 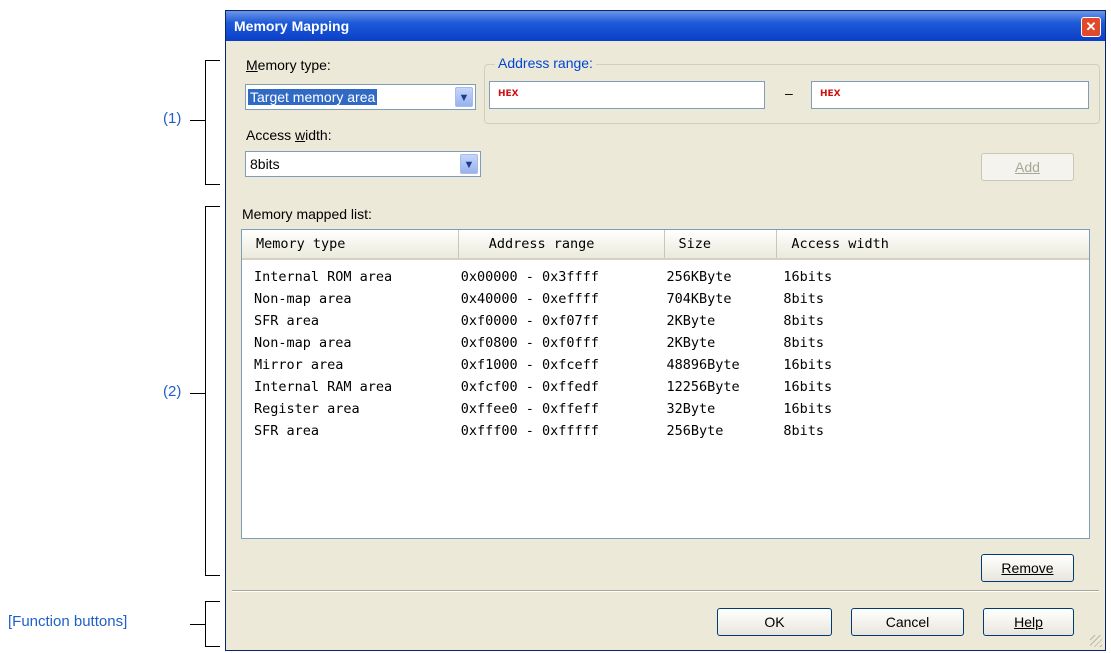 What do you see at coordinates (665, 26) in the screenshot?
I see `title-bar: Memory Mapping ✕` at bounding box center [665, 26].